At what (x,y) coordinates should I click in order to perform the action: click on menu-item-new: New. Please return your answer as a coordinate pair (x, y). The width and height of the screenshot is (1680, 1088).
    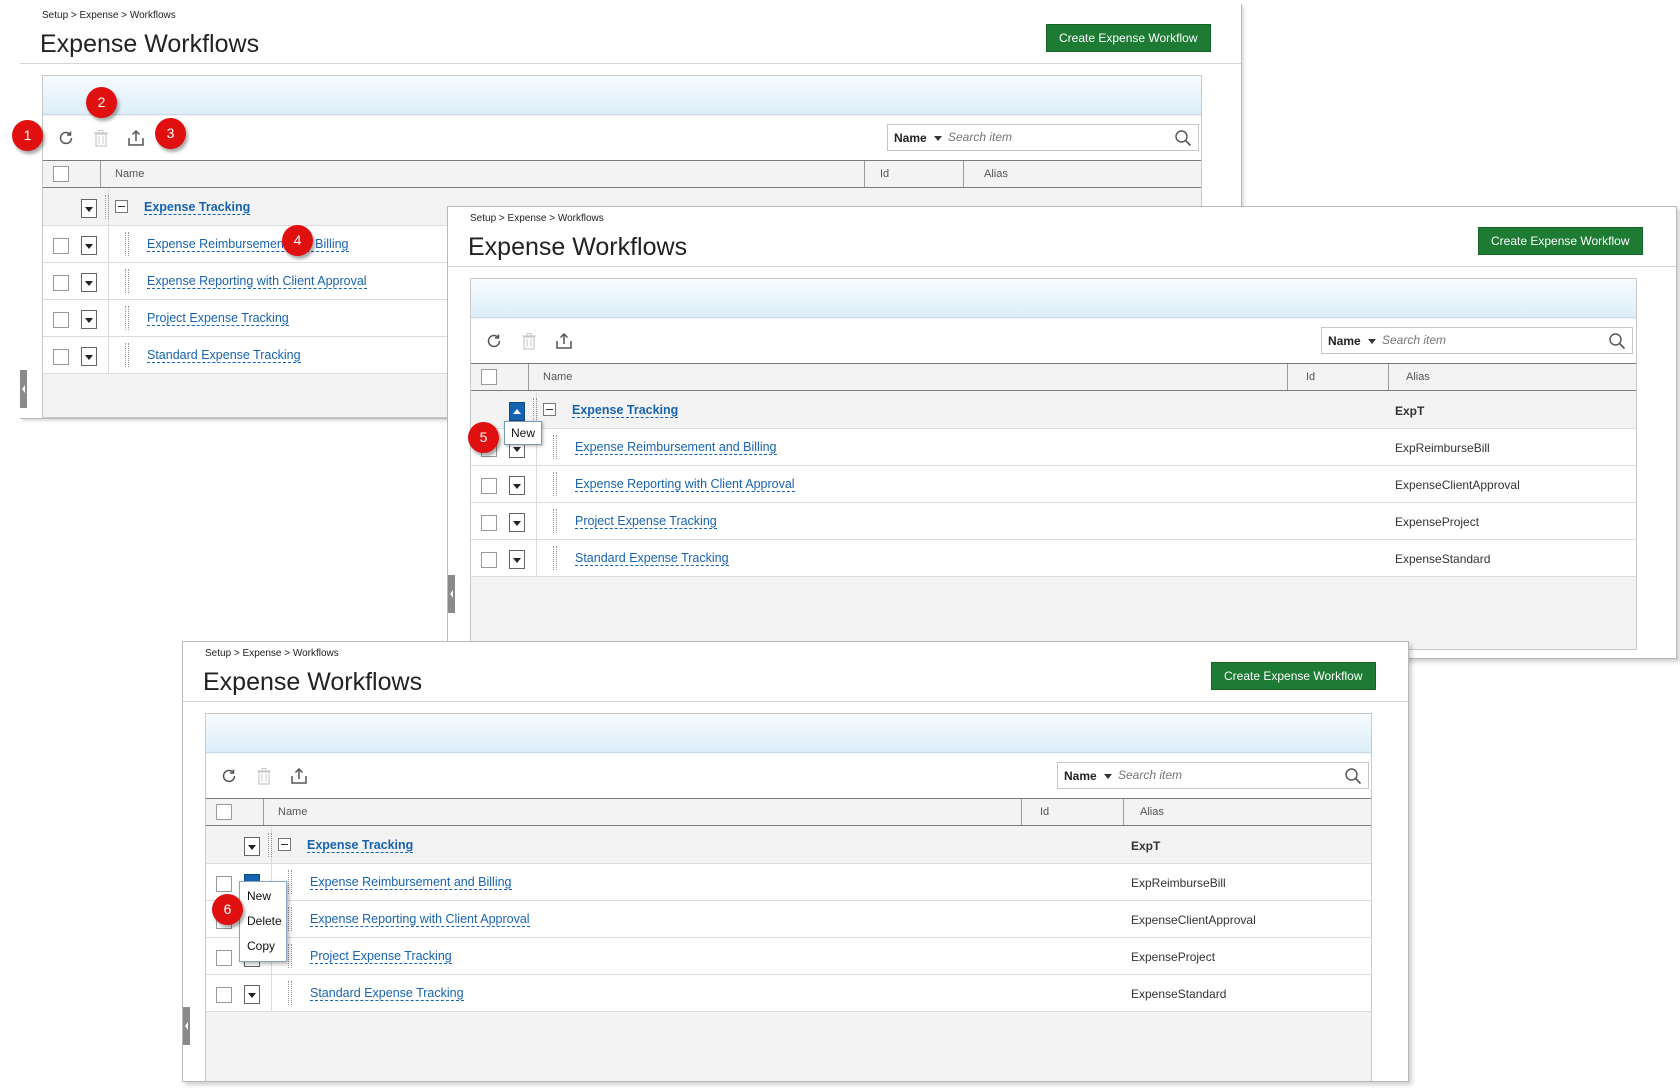
    Looking at the image, I should click on (263, 896).